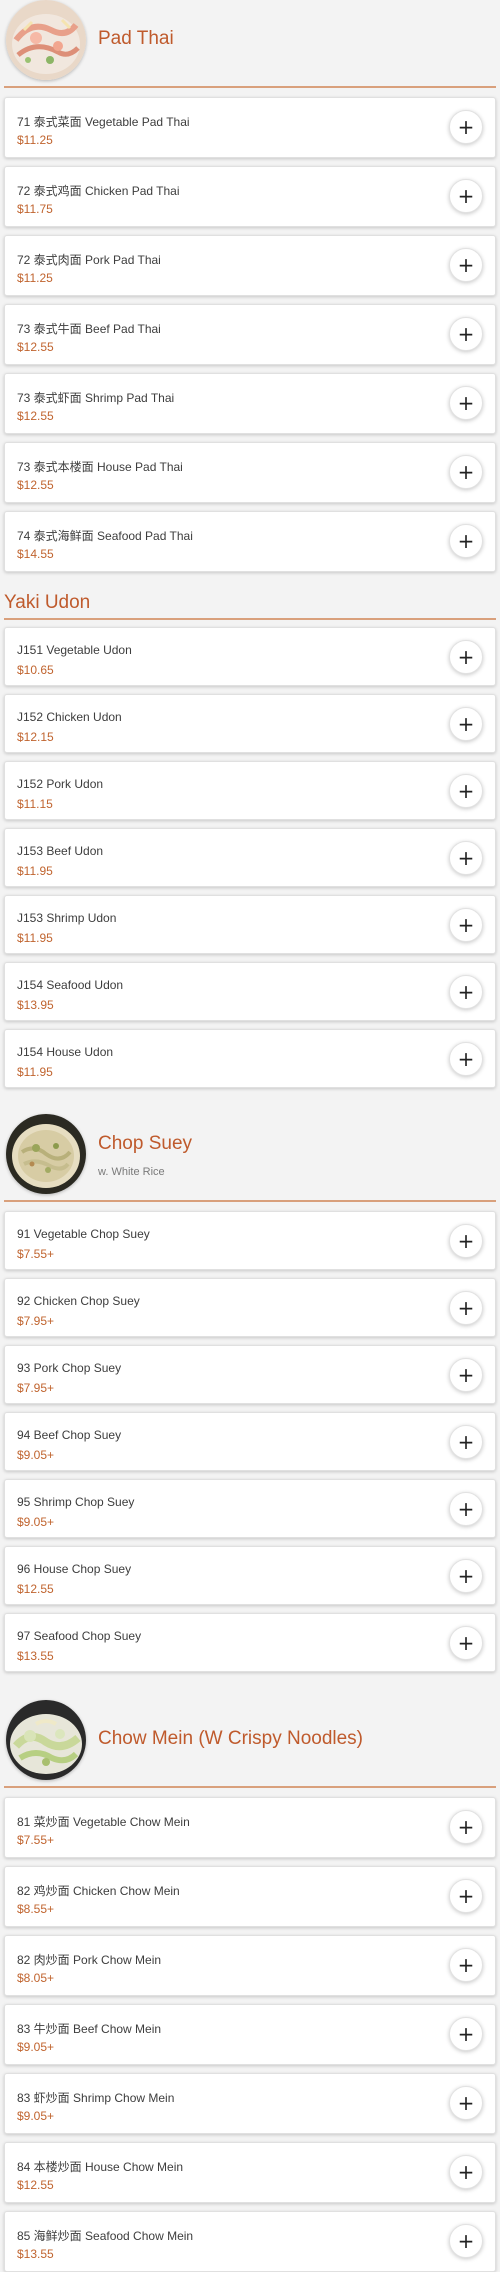  What do you see at coordinates (98, 1891) in the screenshot?
I see `item-name: 82 鸡炒面 Chicken Chow Mein` at bounding box center [98, 1891].